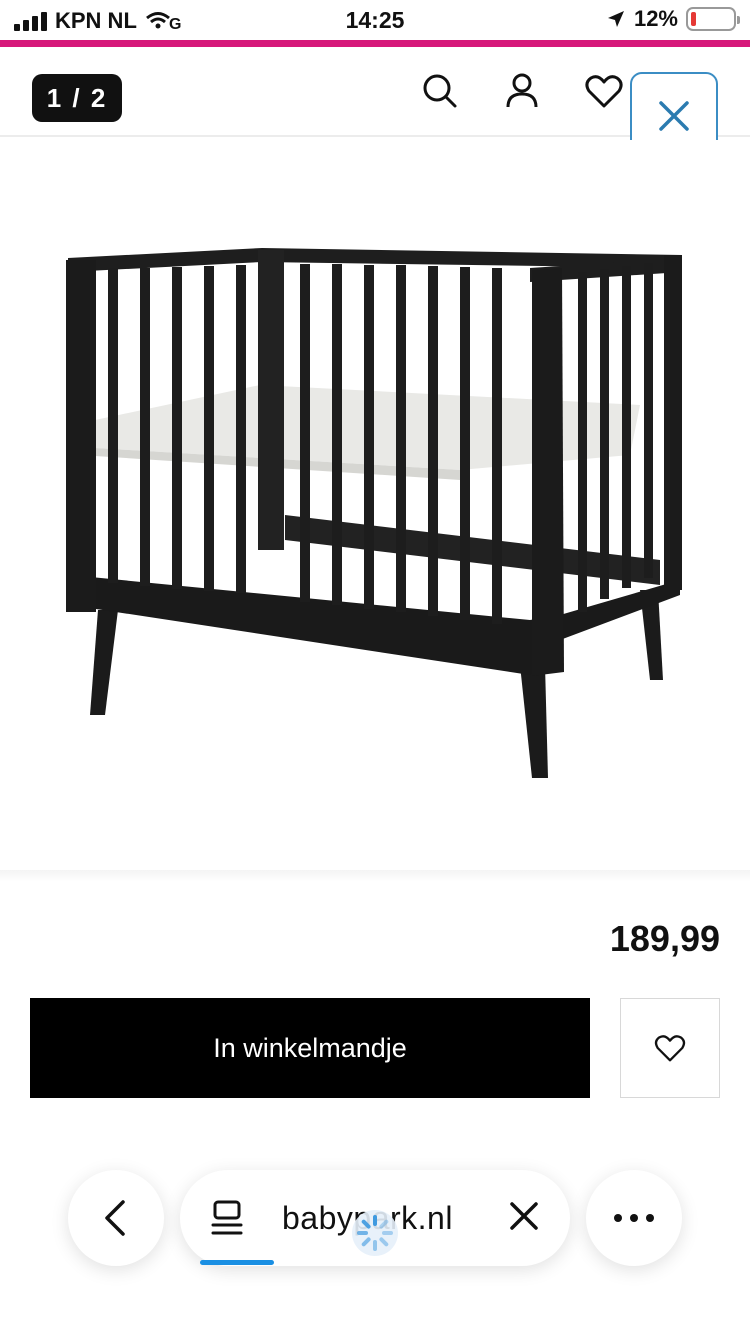 The height and width of the screenshot is (1334, 750). I want to click on status-bar: KPN NL G 14:25 12%, so click(375, 20).